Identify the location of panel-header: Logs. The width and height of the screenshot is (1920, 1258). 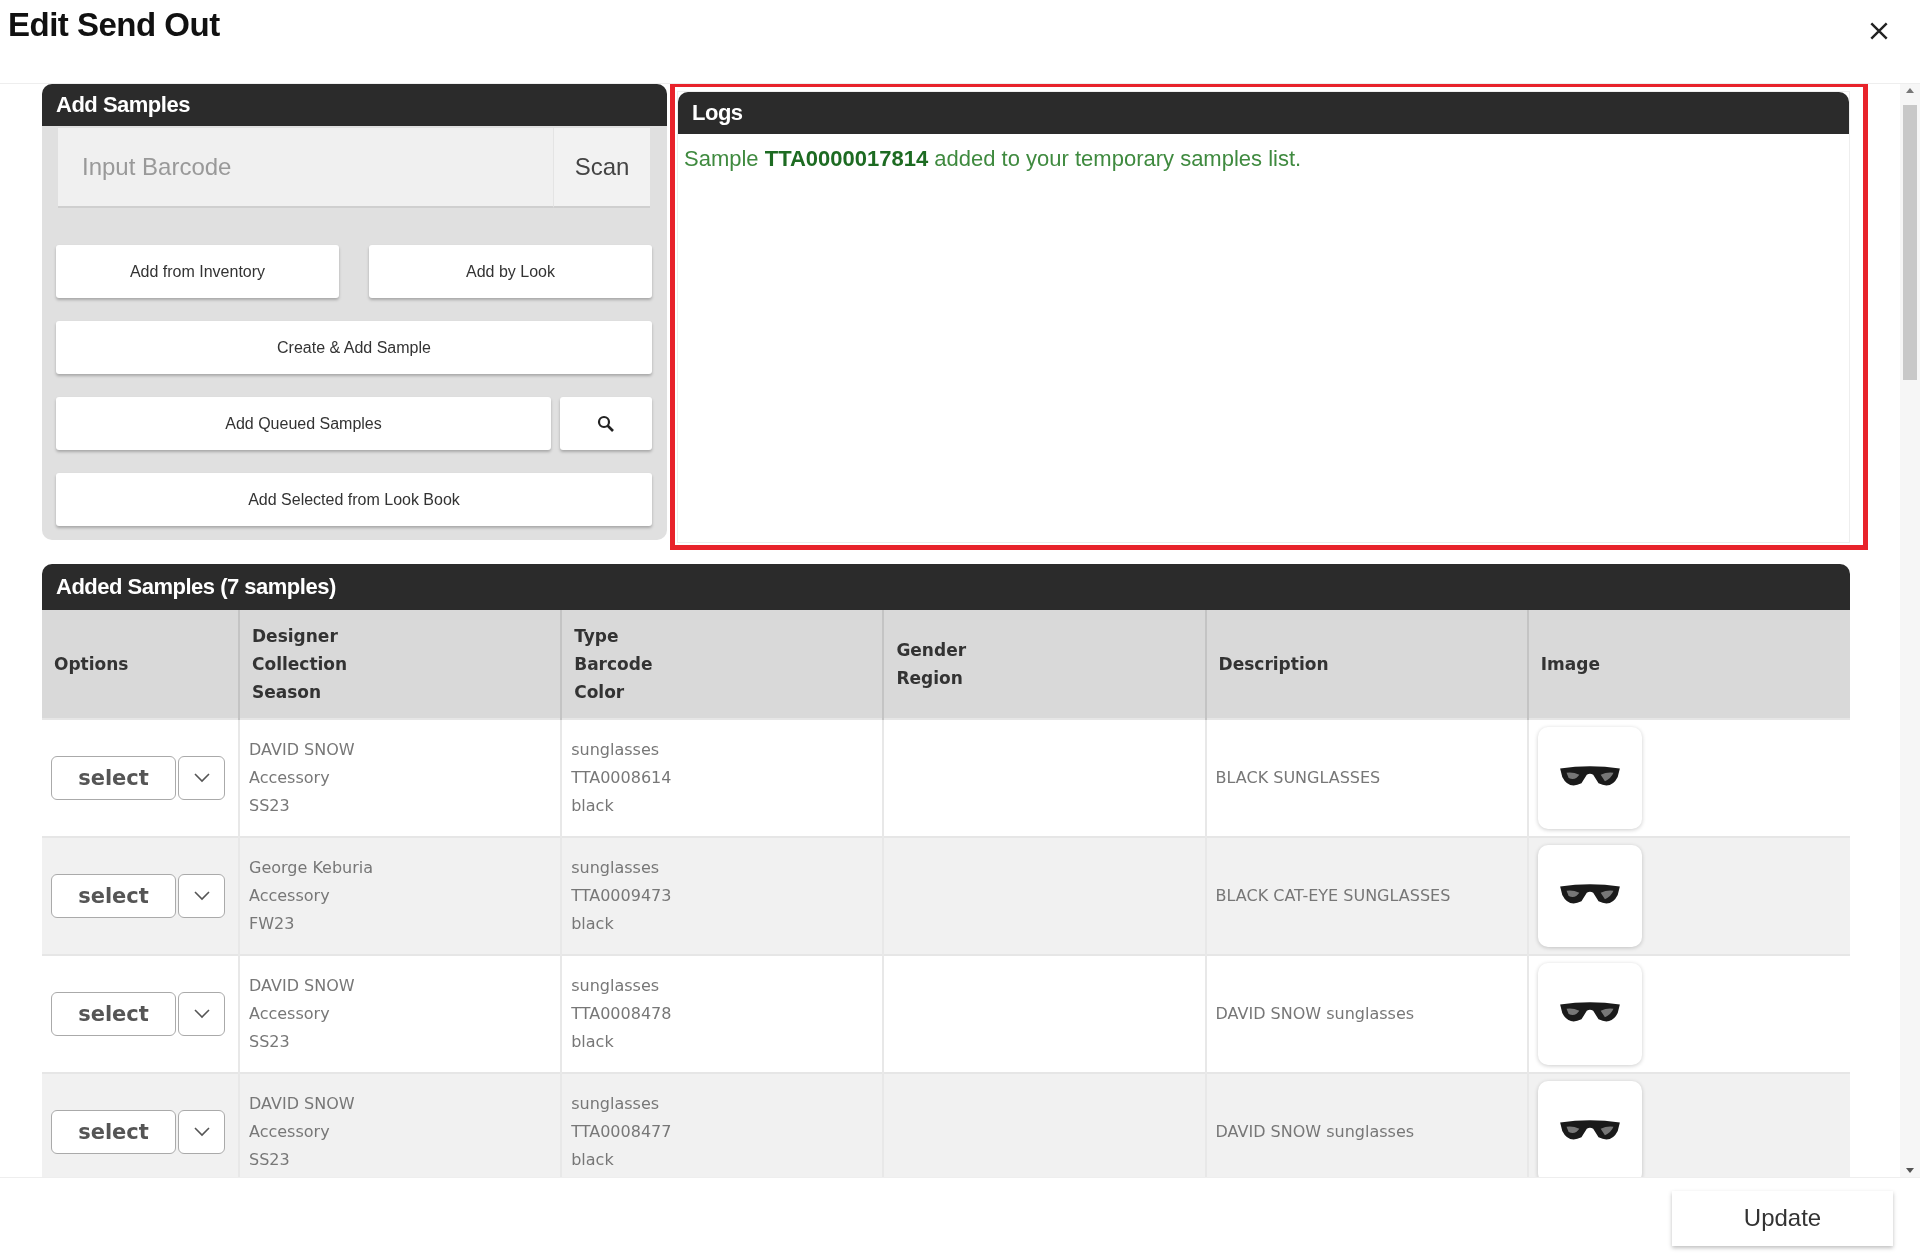
(1263, 113).